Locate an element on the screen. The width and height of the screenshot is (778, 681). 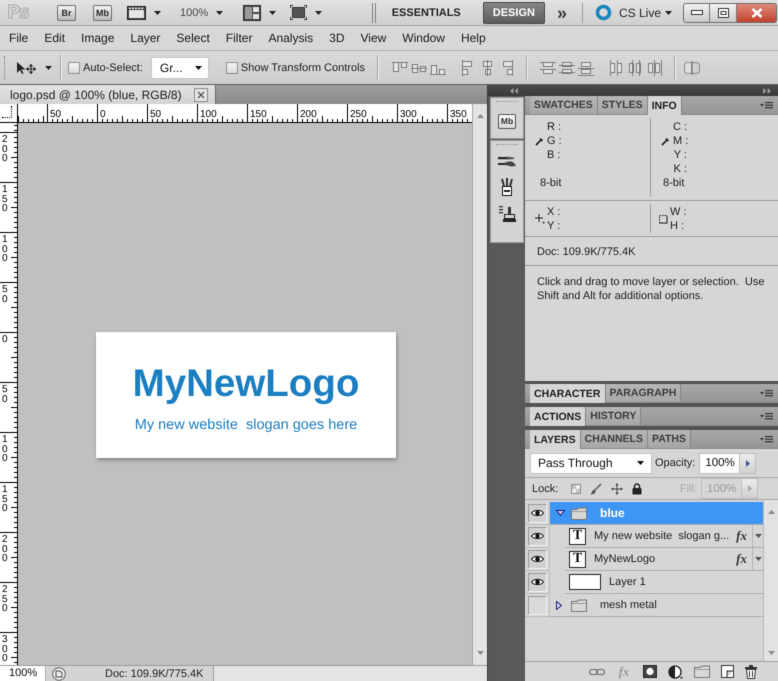
cs-live-menu: CS Live is located at coordinates (645, 13).